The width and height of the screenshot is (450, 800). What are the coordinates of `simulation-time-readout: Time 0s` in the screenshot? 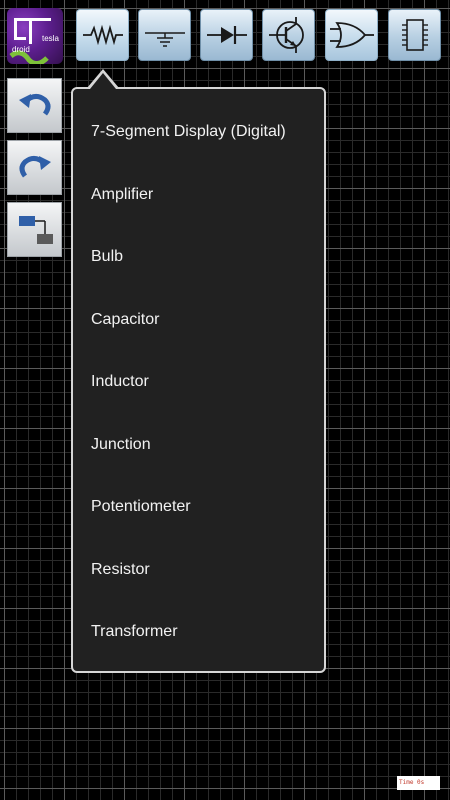 It's located at (418, 783).